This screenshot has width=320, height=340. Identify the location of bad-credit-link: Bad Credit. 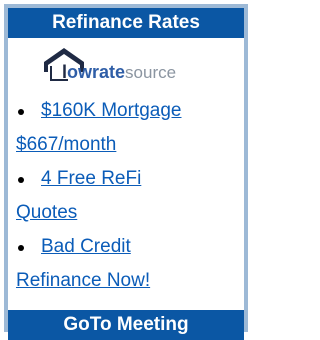
(86, 247).